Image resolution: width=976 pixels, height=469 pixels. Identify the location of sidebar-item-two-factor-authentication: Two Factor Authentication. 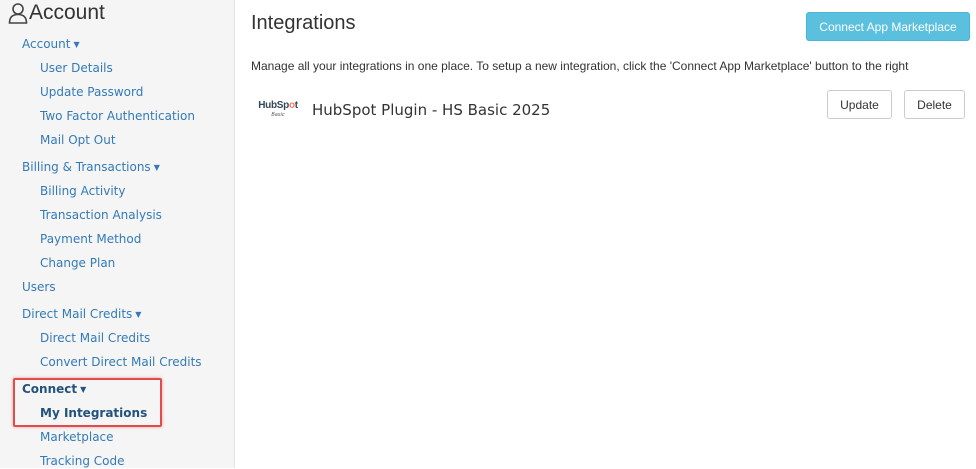
(117, 116).